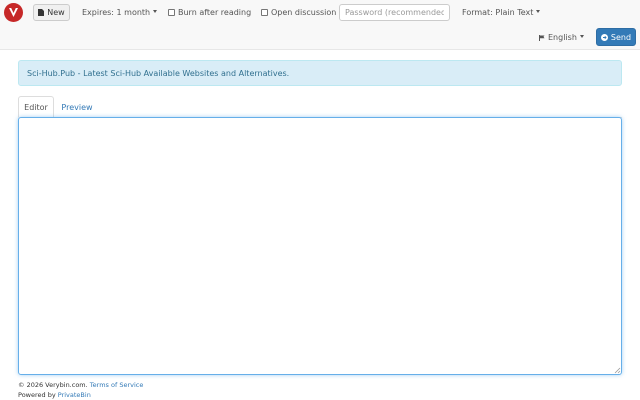  Describe the element at coordinates (394, 12) in the screenshot. I see `password-input` at that location.